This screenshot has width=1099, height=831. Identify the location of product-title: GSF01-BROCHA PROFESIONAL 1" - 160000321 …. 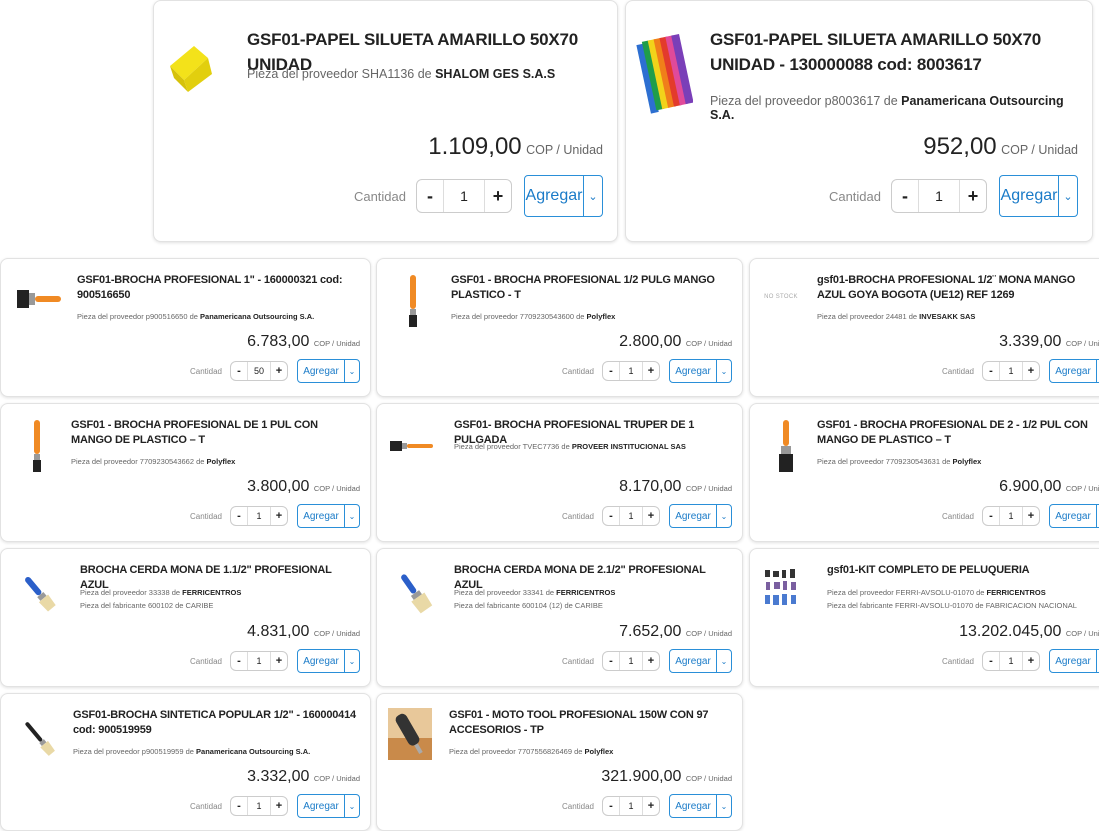
(212, 288).